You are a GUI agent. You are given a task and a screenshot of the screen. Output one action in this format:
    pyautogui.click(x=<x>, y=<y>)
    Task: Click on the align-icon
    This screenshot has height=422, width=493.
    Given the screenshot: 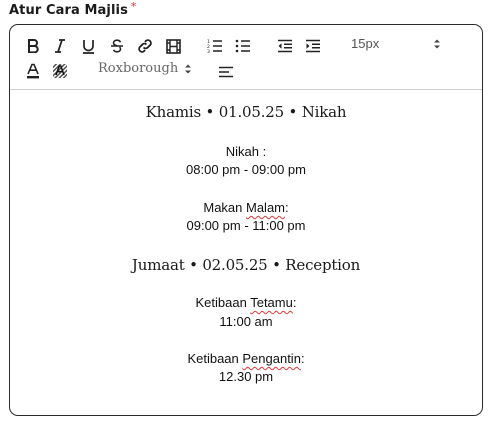 What is the action you would take?
    pyautogui.click(x=226, y=72)
    